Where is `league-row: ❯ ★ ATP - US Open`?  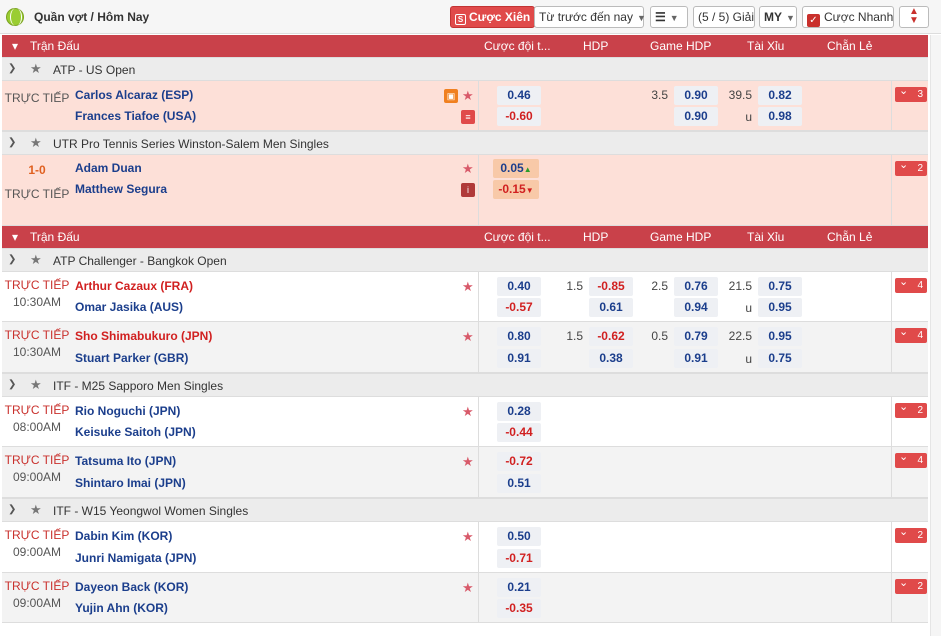 league-row: ❯ ★ ATP - US Open is located at coordinates (465, 69).